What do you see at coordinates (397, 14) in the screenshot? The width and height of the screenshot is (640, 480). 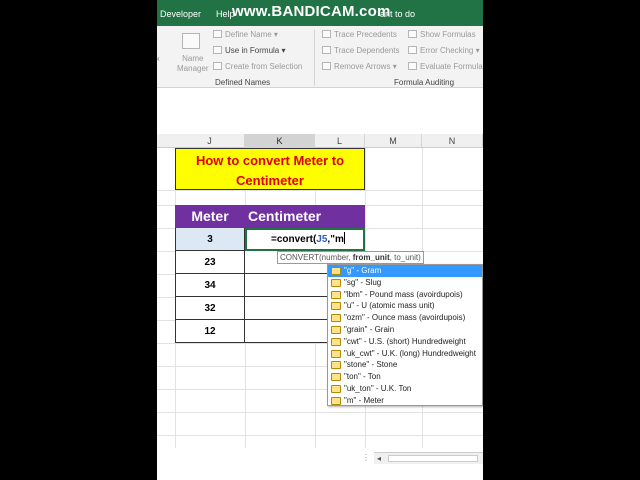 I see `tell-me-box: ant to do` at bounding box center [397, 14].